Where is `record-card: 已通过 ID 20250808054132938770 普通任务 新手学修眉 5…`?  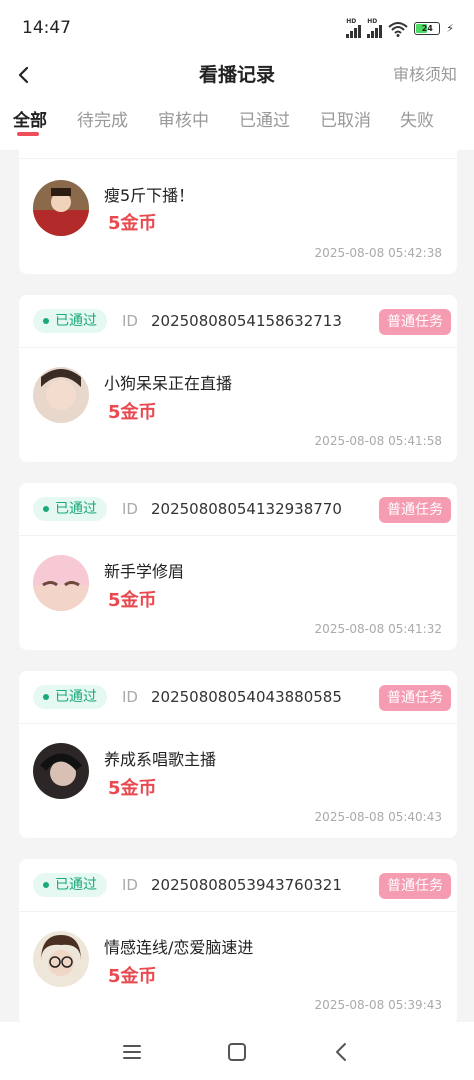
record-card: 已通过 ID 20250808054132938770 普通任务 新手学修眉 5… is located at coordinates (238, 566).